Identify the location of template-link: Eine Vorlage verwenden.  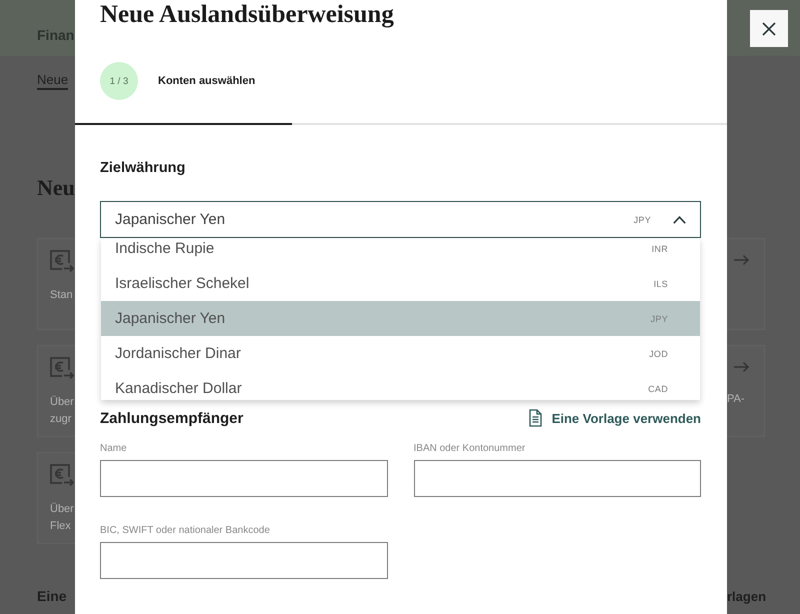
(614, 418).